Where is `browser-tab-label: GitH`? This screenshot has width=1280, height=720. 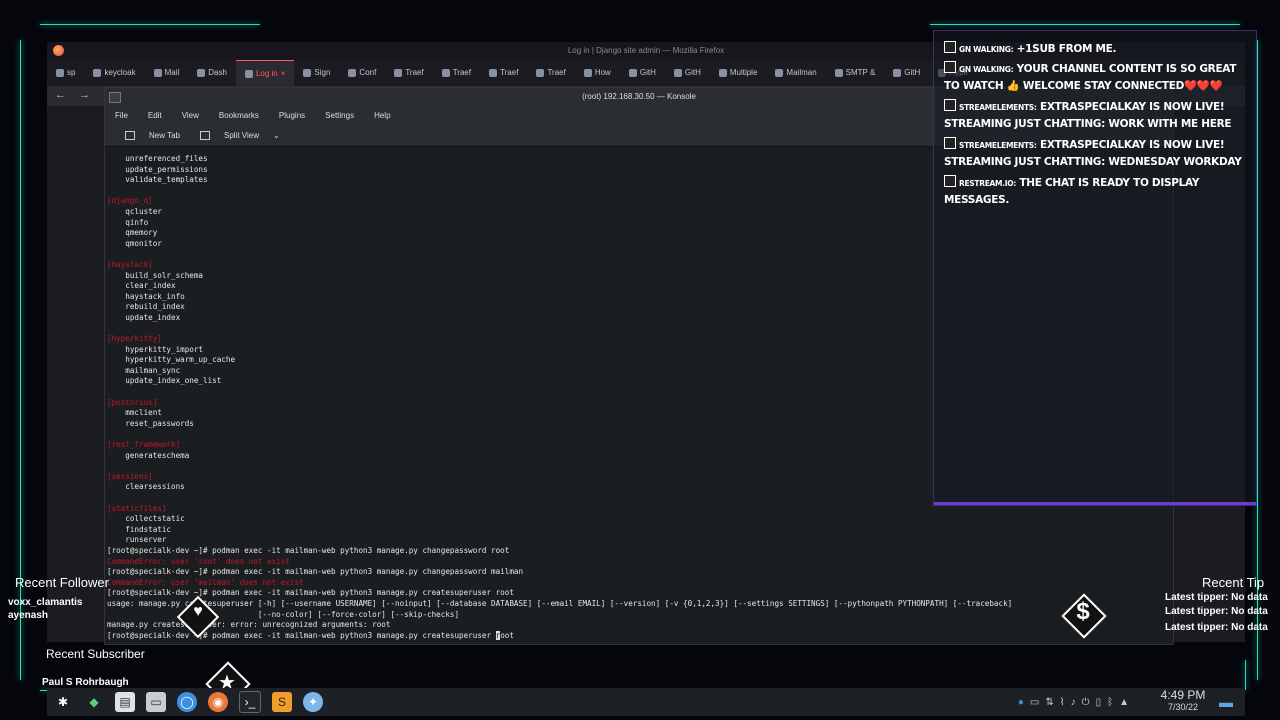 browser-tab-label: GitH is located at coordinates (647, 72).